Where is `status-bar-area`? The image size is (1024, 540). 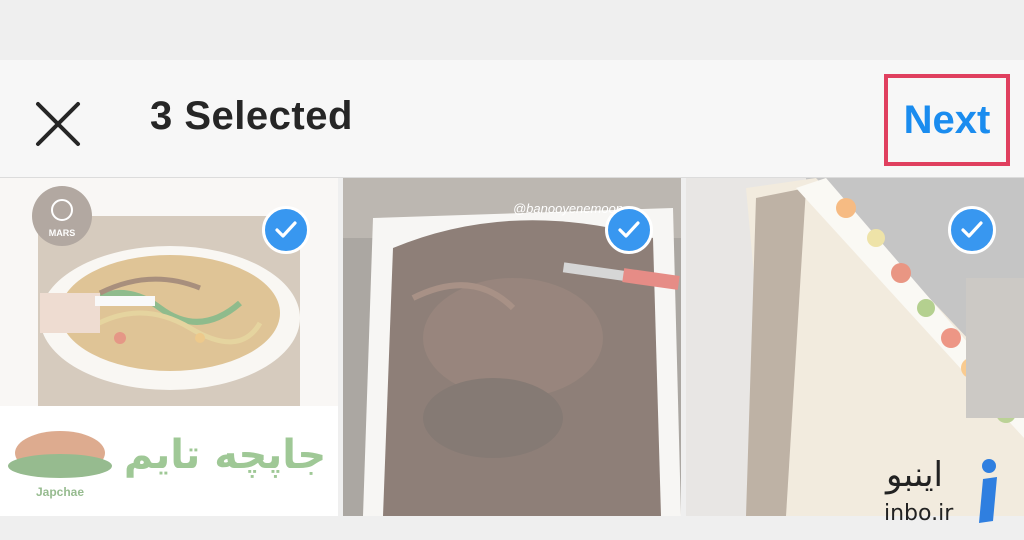 status-bar-area is located at coordinates (512, 30).